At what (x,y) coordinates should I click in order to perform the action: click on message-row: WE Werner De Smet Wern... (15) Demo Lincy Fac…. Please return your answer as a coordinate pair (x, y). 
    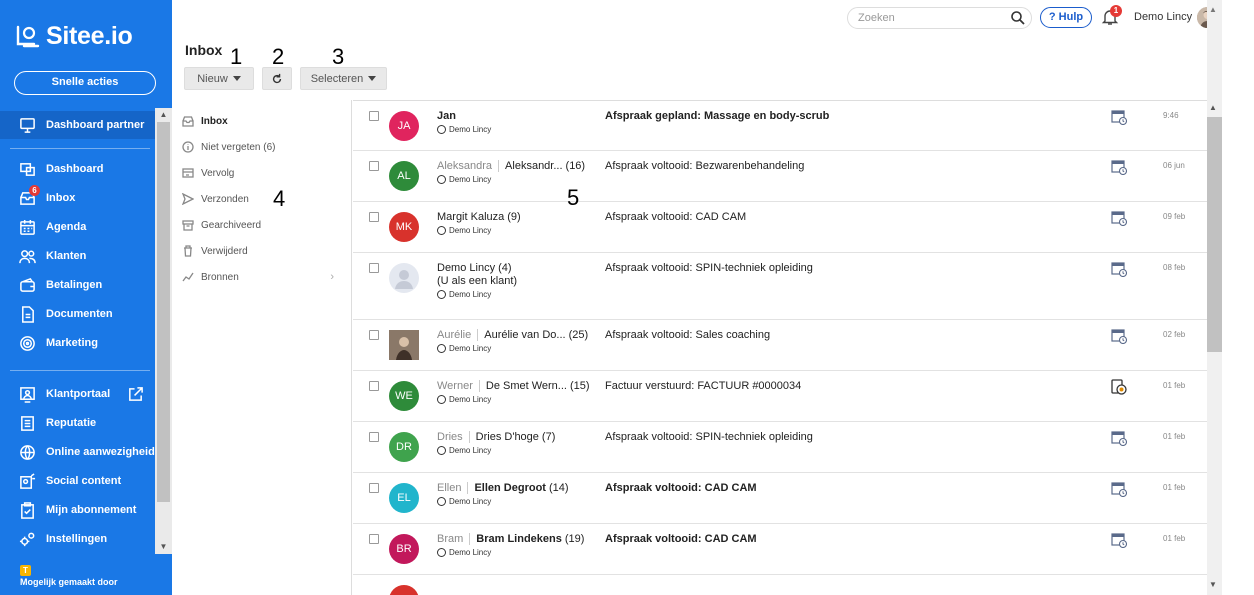
    Looking at the image, I should click on (780, 396).